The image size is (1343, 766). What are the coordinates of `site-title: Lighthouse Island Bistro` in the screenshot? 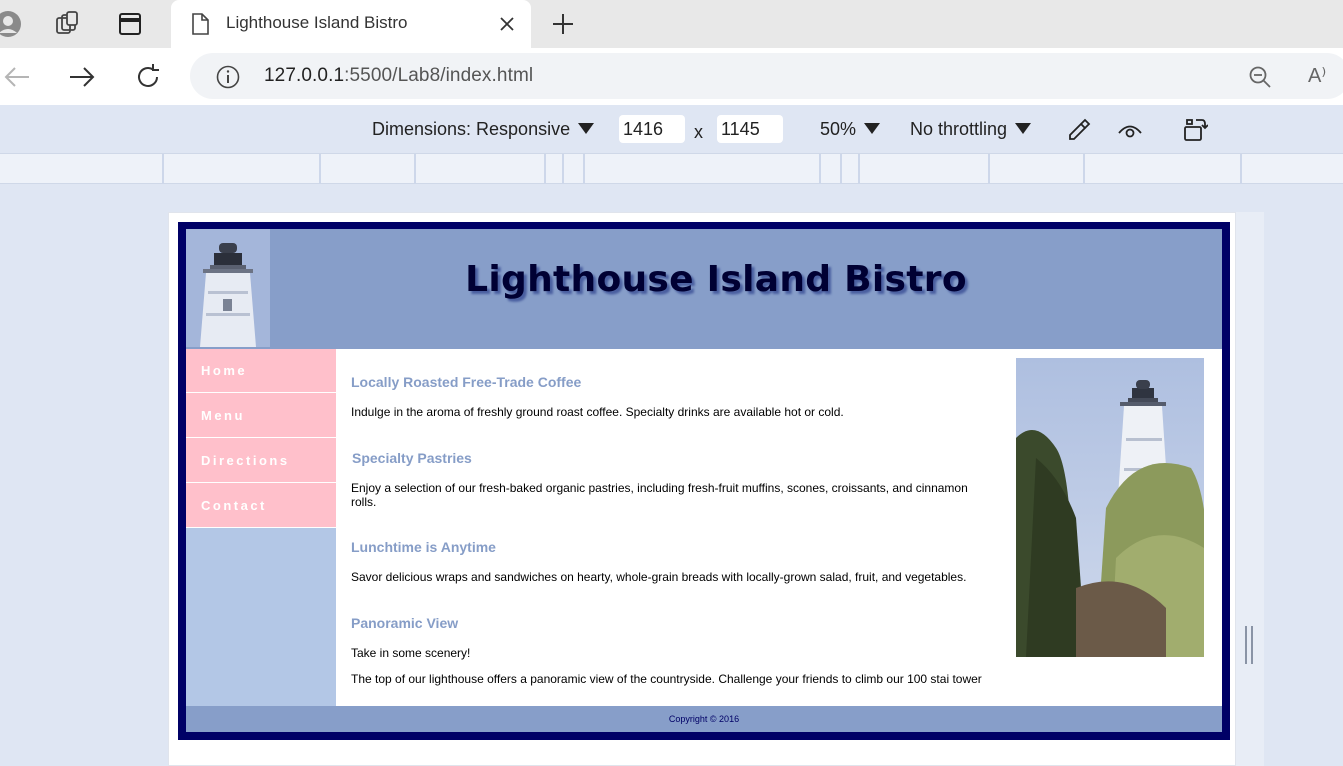 It's located at (716, 279).